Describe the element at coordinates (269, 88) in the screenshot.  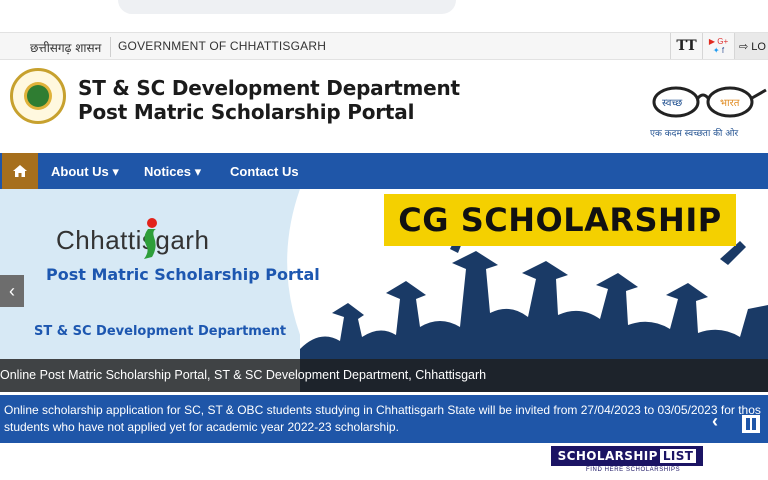
I see `department-title: ST & SC Development Department` at that location.